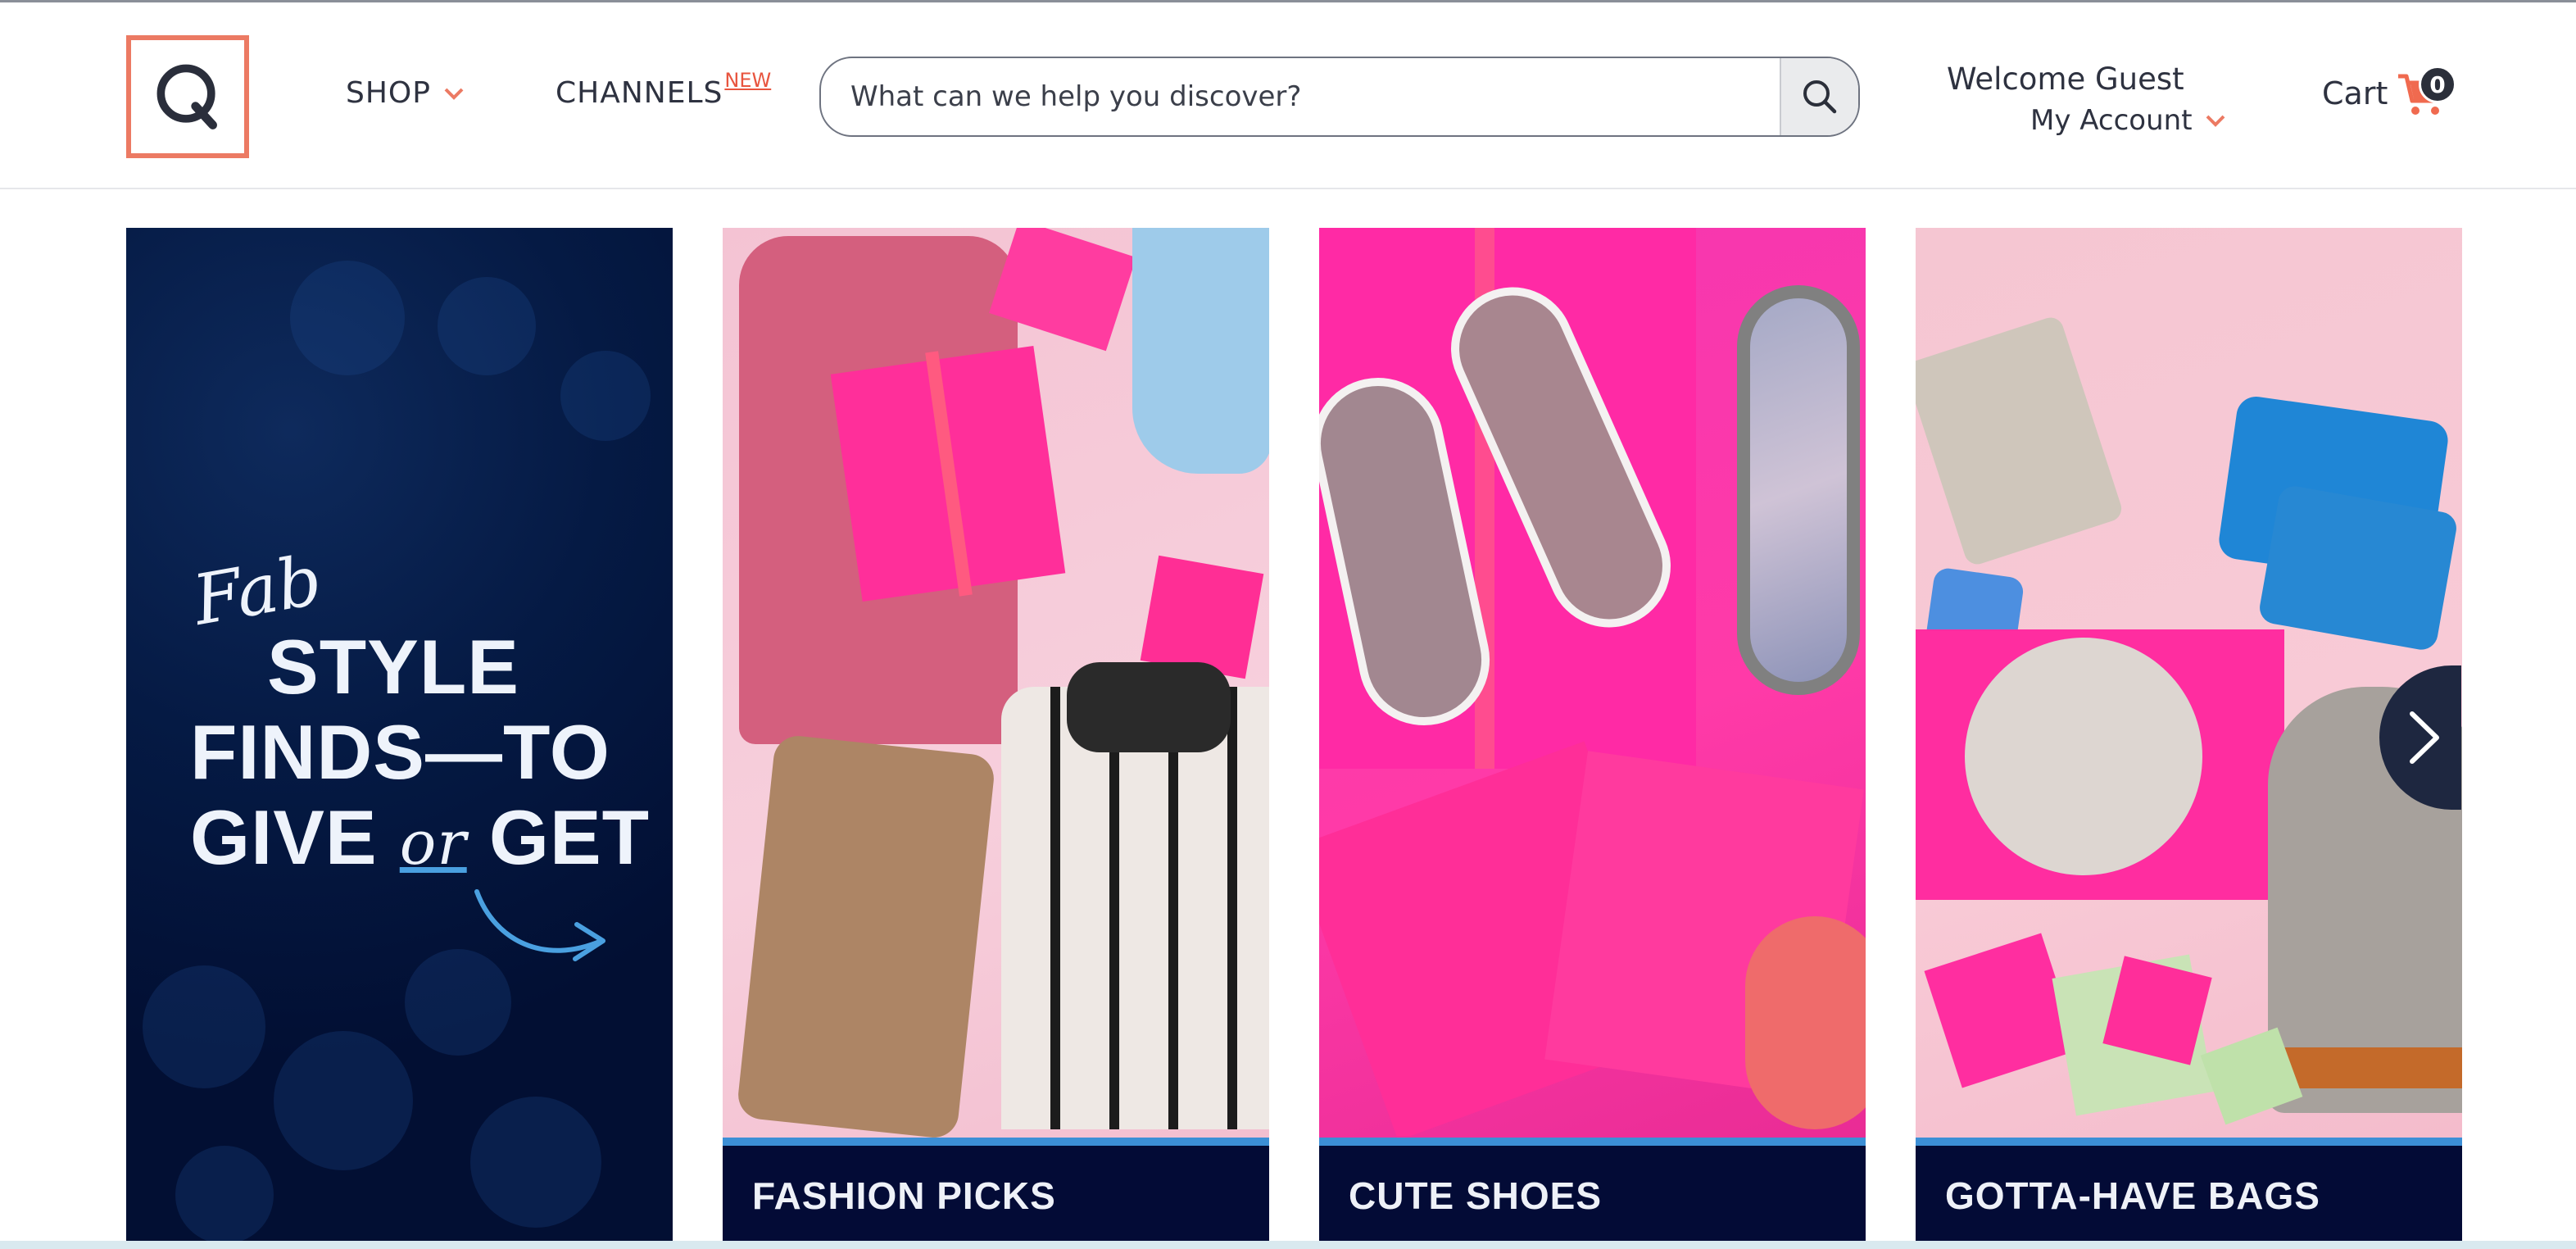 The width and height of the screenshot is (2576, 1249). Describe the element at coordinates (1798, 490) in the screenshot. I see `camo-slipper` at that location.